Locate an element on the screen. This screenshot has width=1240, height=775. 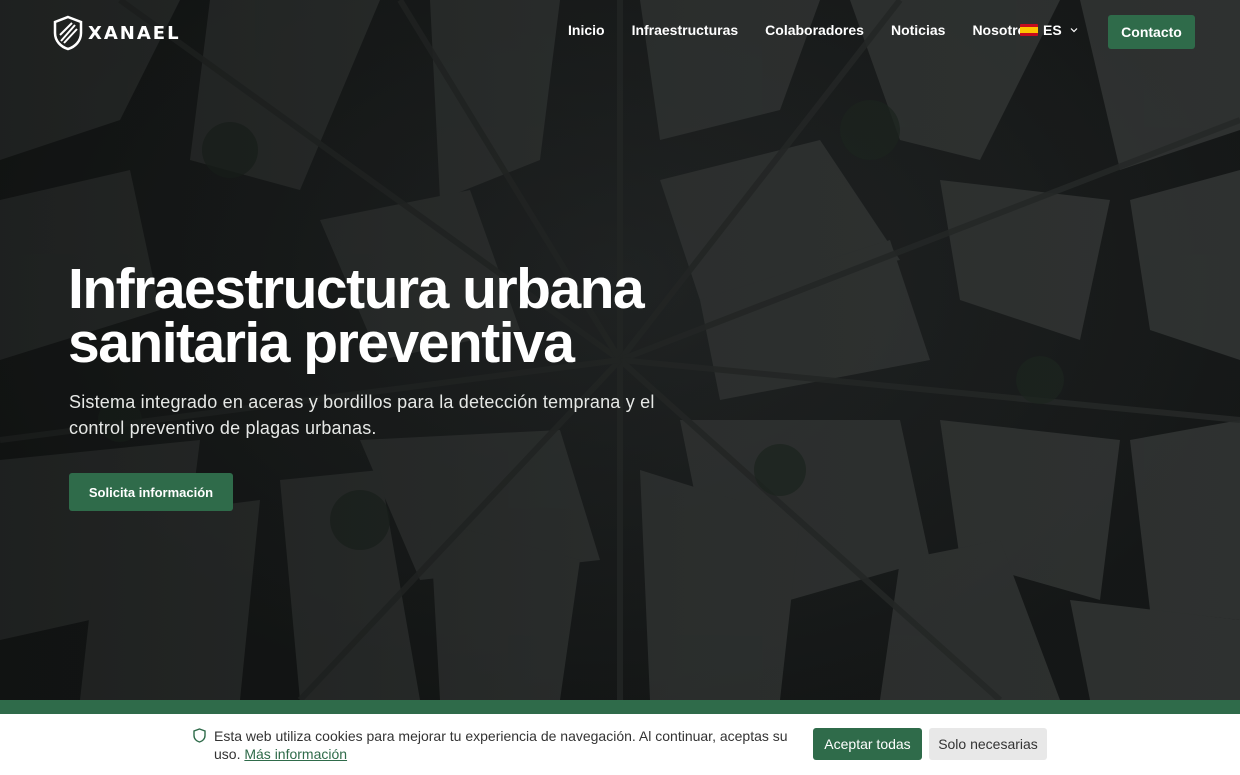
nav-link-colaboradores: Colaboradores is located at coordinates (814, 30).